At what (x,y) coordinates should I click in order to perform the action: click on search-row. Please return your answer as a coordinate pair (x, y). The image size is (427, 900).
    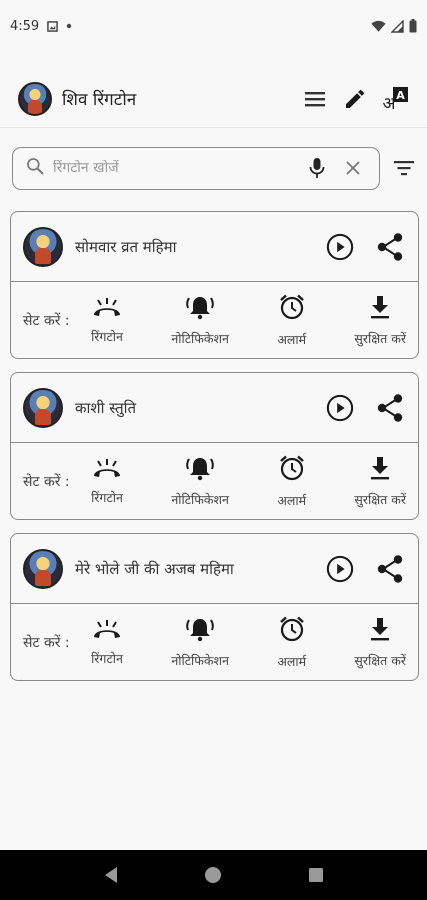
    Looking at the image, I should click on (215, 168).